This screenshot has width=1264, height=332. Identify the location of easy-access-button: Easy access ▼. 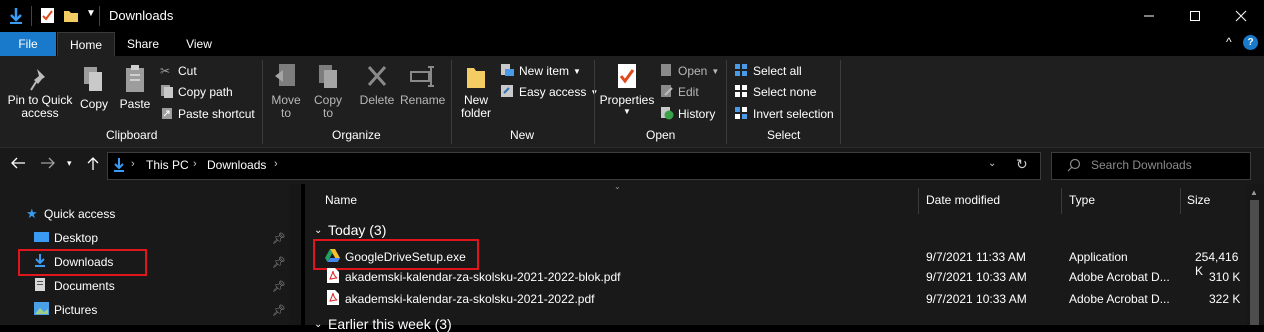
(549, 92).